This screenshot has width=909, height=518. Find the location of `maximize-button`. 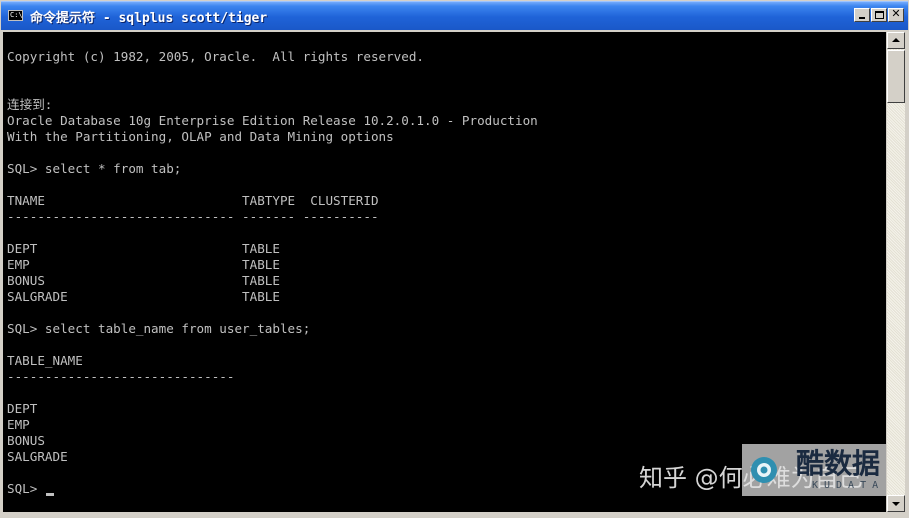

maximize-button is located at coordinates (879, 15).